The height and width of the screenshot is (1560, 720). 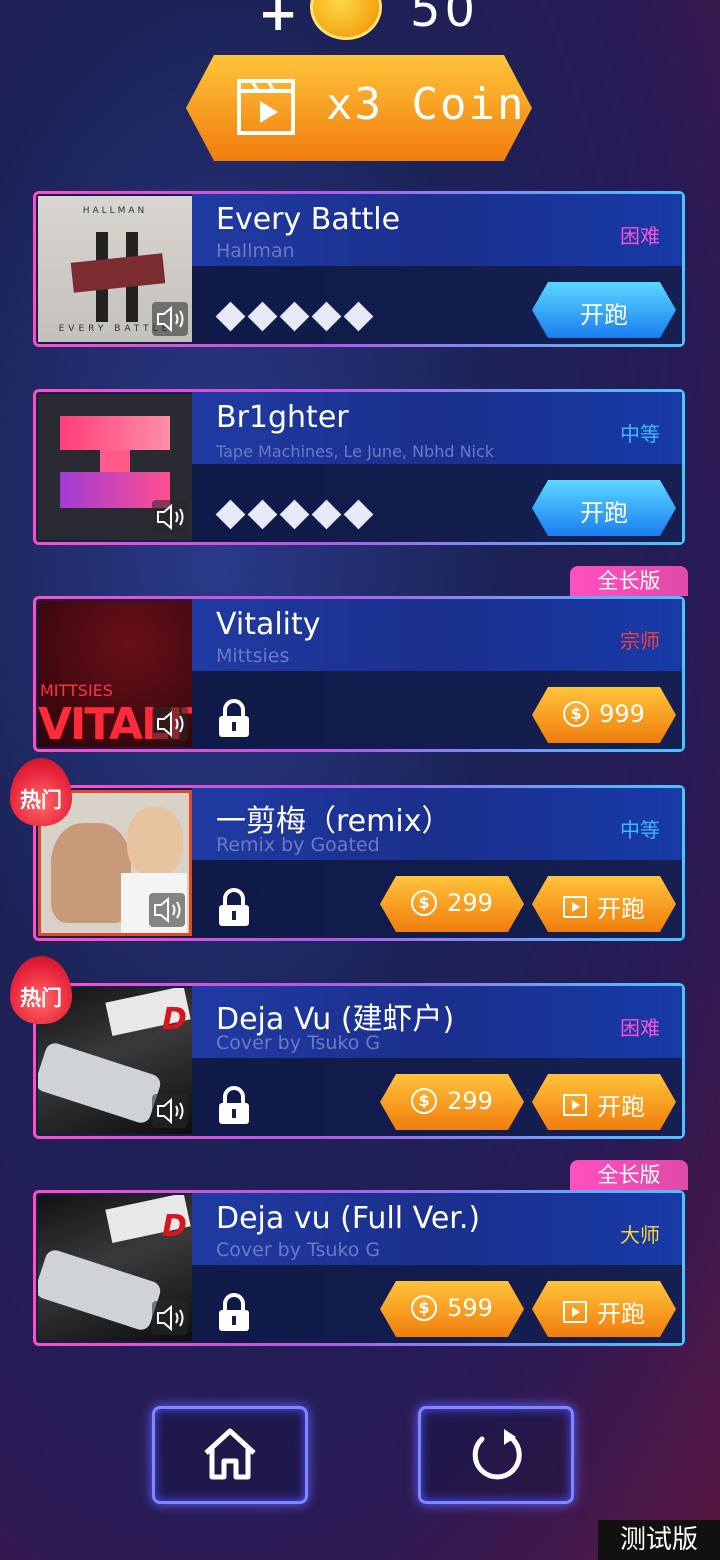 I want to click on reward-amount: 50, so click(x=445, y=19).